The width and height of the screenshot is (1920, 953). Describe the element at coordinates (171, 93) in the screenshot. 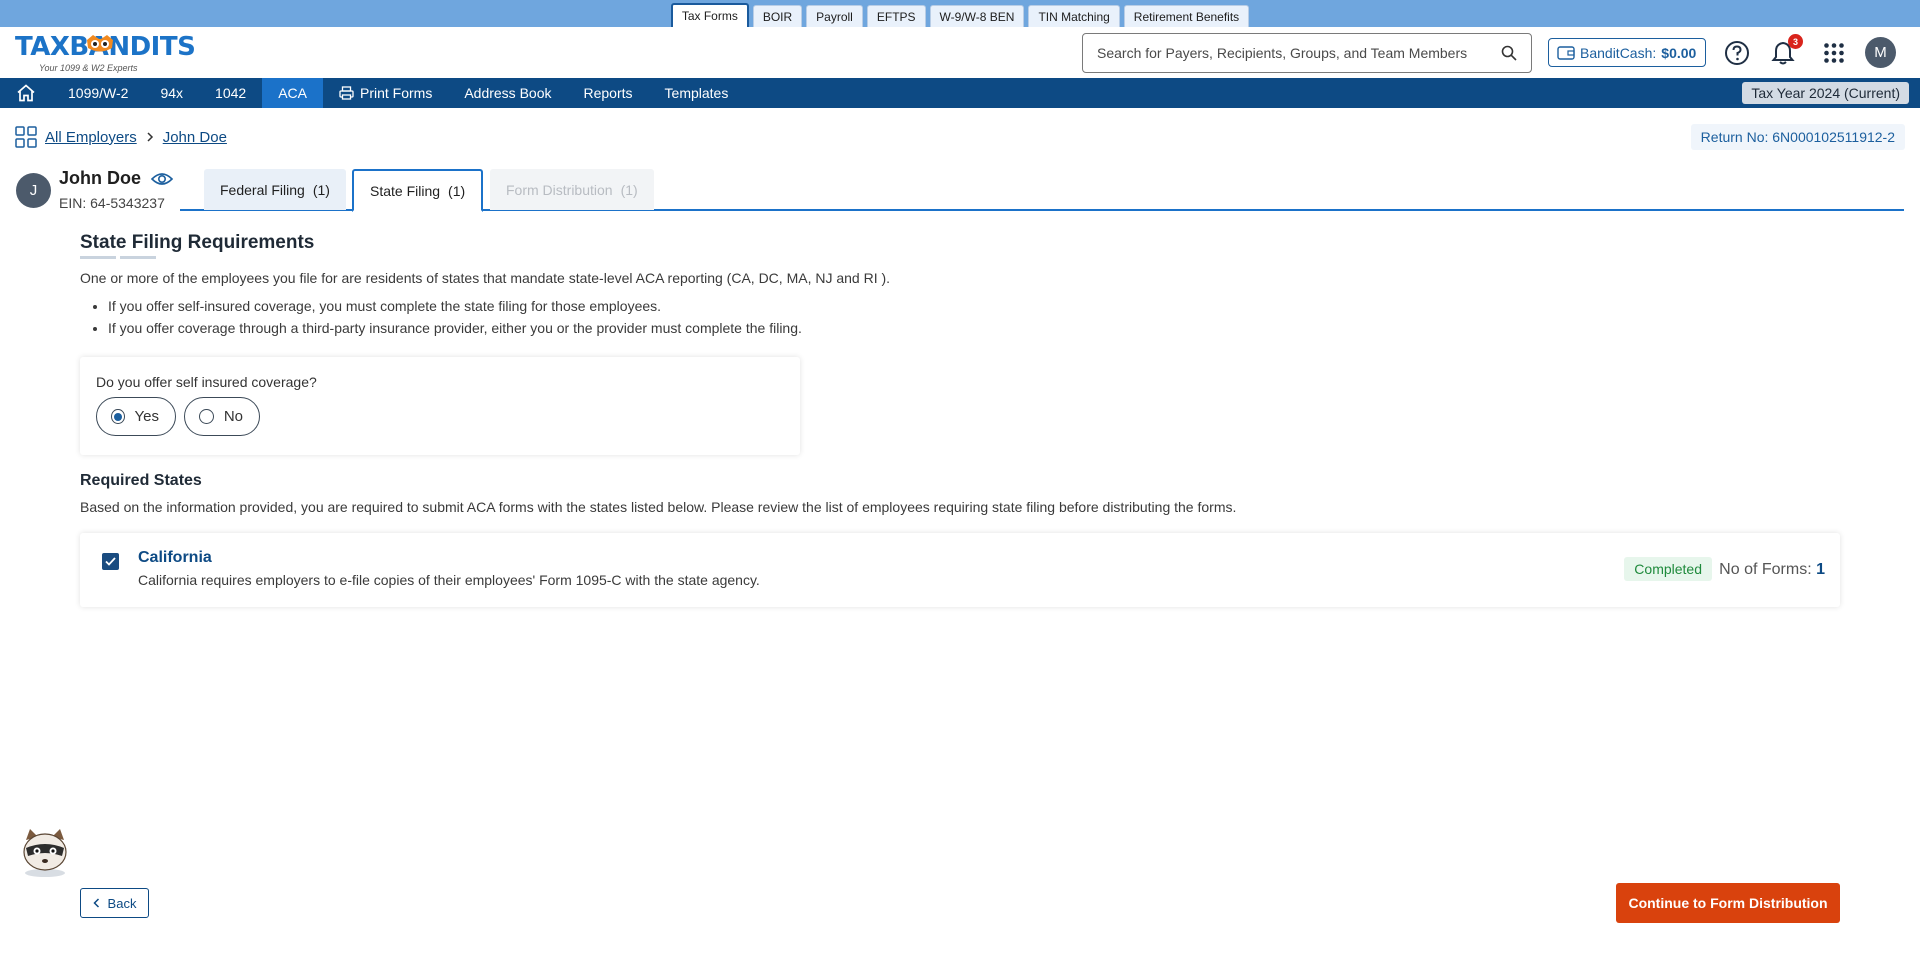

I see `nav-item-94x: 94x` at that location.